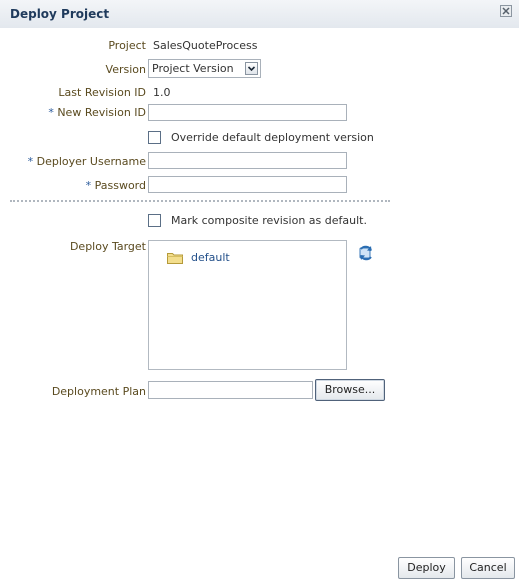 The width and height of the screenshot is (519, 582). Describe the element at coordinates (175, 258) in the screenshot. I see `folder-icon` at that location.